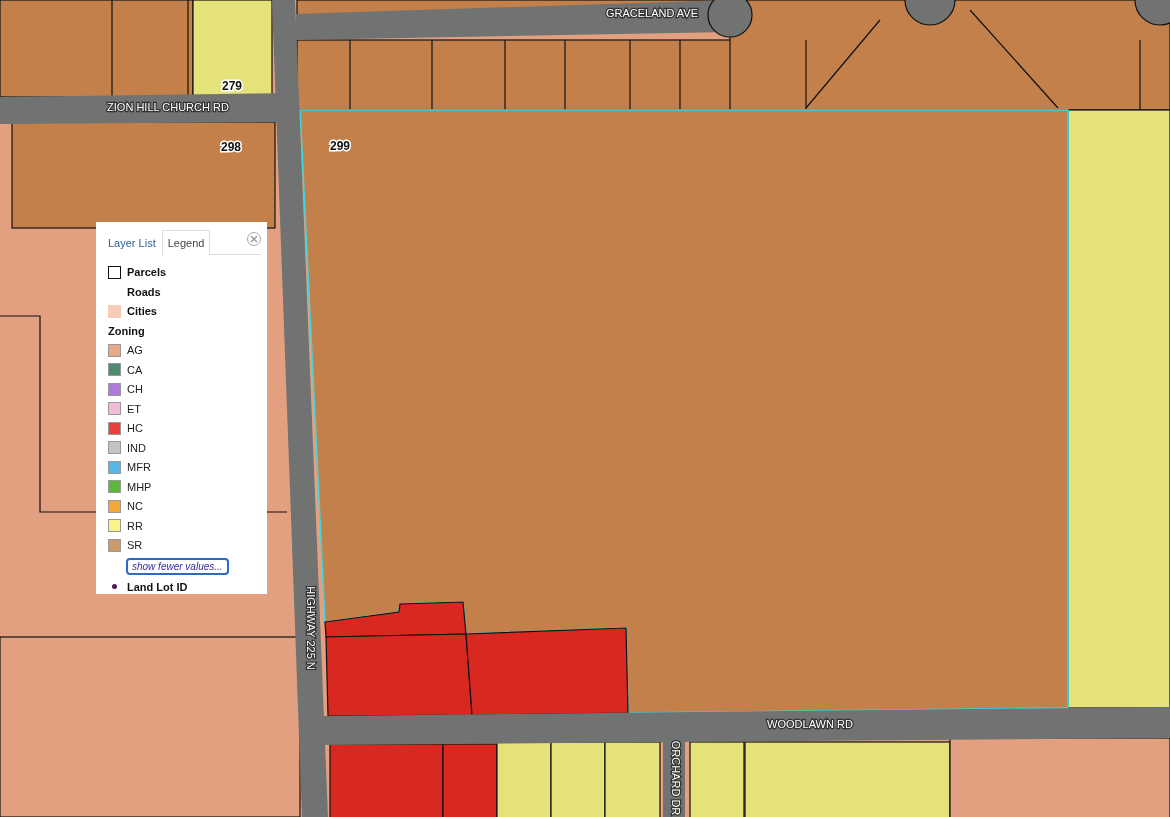  I want to click on lot-number-label: 279, so click(232, 86).